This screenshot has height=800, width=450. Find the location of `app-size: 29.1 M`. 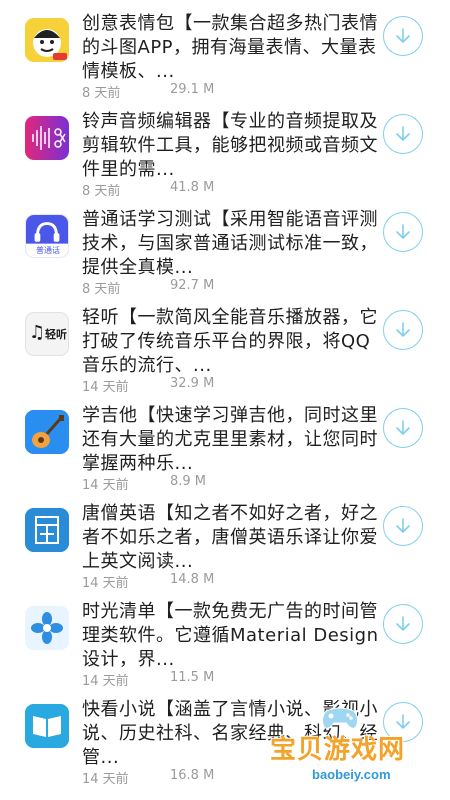

app-size: 29.1 M is located at coordinates (192, 89).